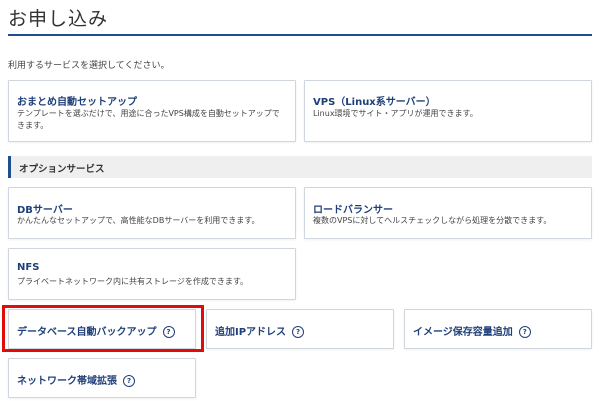  Describe the element at coordinates (374, 102) in the screenshot. I see `card-title: VPS（Linux系サーバー）` at that location.